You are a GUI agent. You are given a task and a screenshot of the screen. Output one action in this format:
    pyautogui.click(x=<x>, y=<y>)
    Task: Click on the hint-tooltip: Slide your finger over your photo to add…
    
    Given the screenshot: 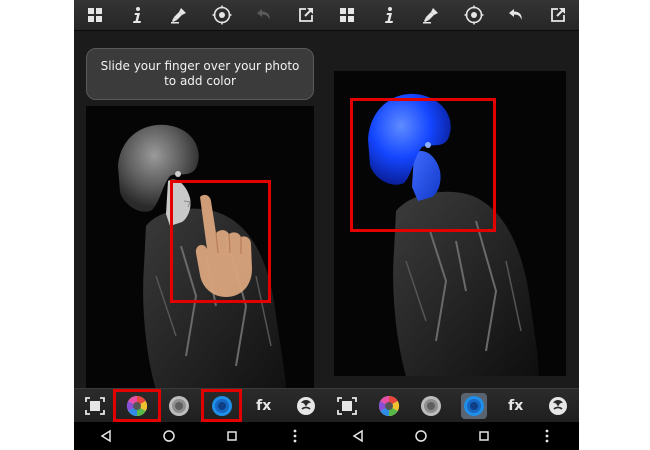 What is the action you would take?
    pyautogui.click(x=200, y=74)
    